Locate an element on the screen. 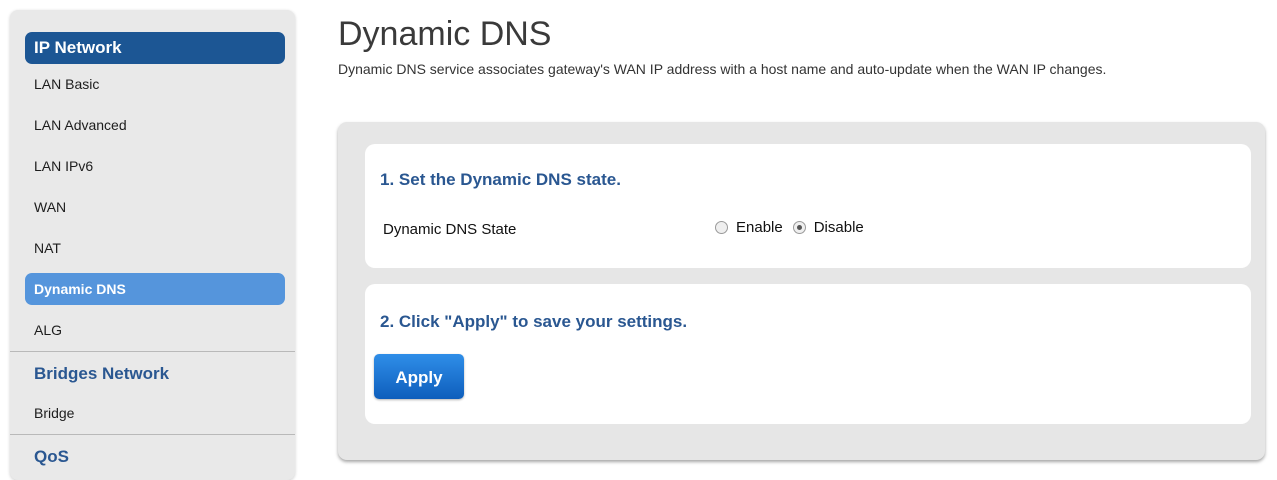  sidebar-item-alg: ALG is located at coordinates (155, 330).